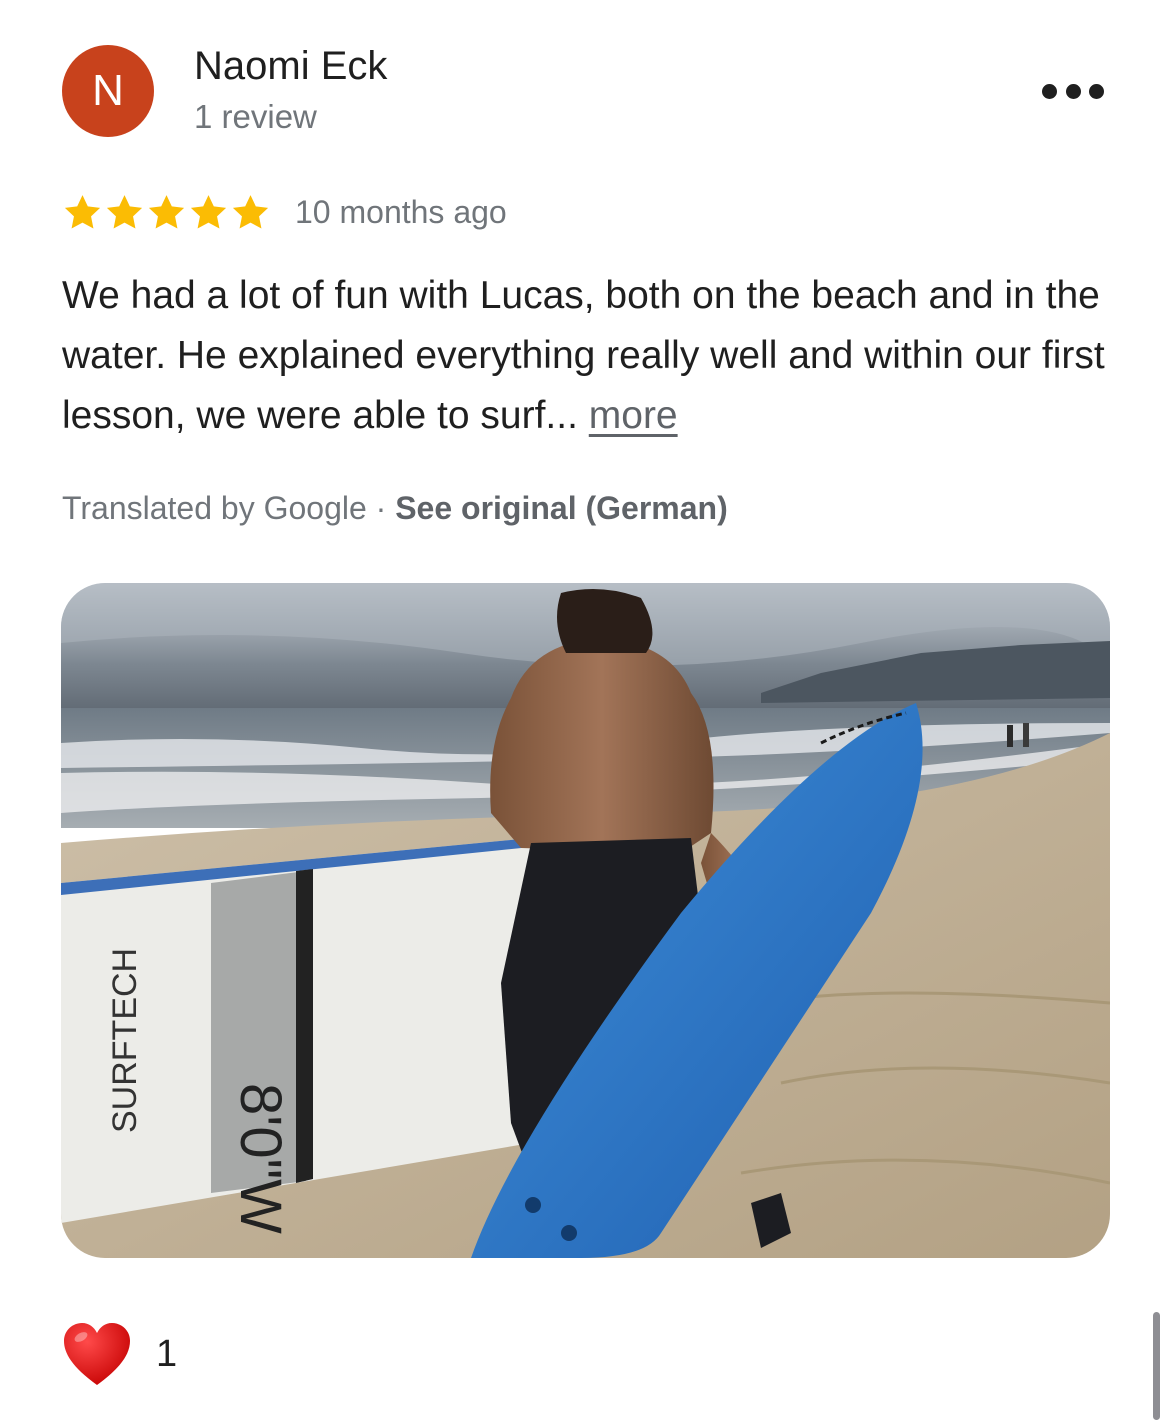 This screenshot has width=1170, height=1427. I want to click on see-original-link: See original (German), so click(561, 508).